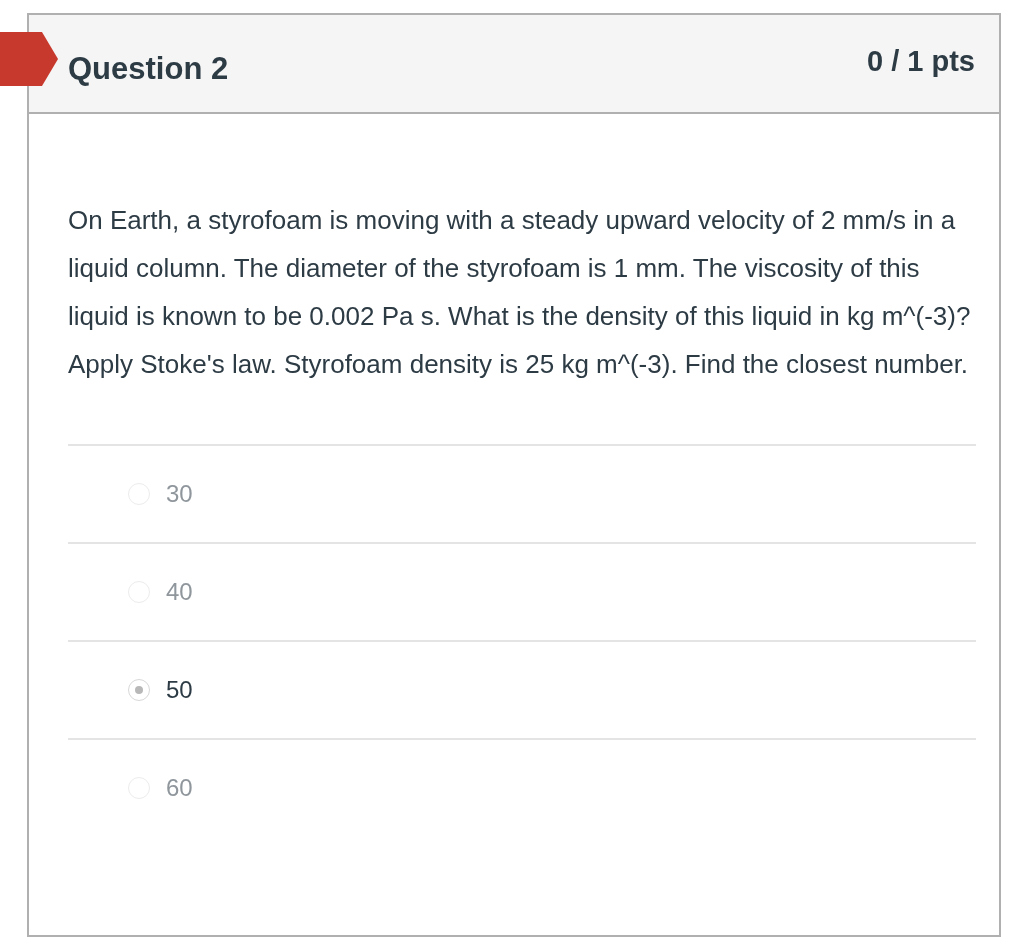 Image resolution: width=1028 pixels, height=950 pixels. Describe the element at coordinates (148, 69) in the screenshot. I see `question-title: Question 2` at that location.